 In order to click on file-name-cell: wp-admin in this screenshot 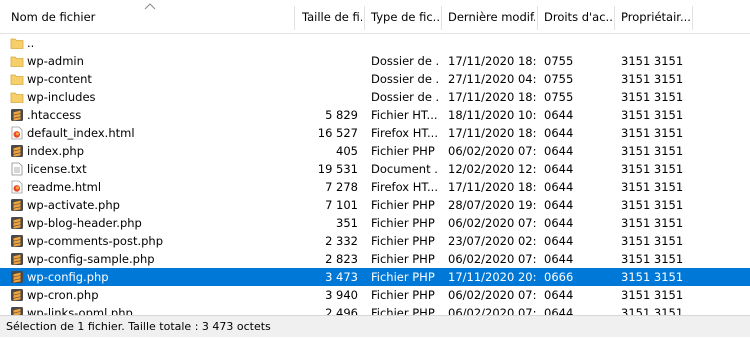, I will do `click(151, 61)`.